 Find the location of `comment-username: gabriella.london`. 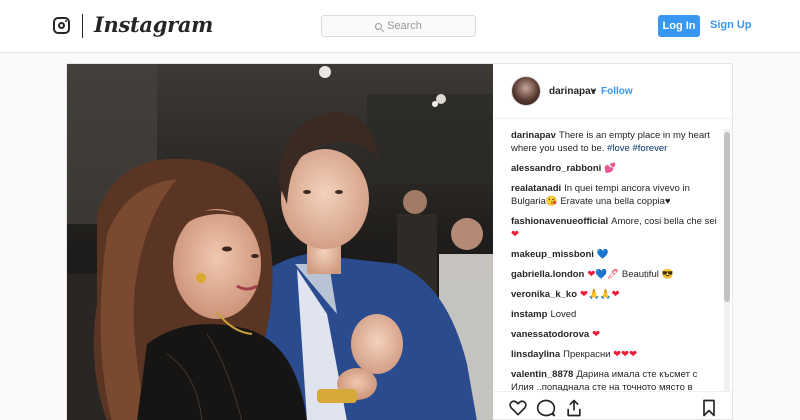

comment-username: gabriella.london is located at coordinates (547, 274).